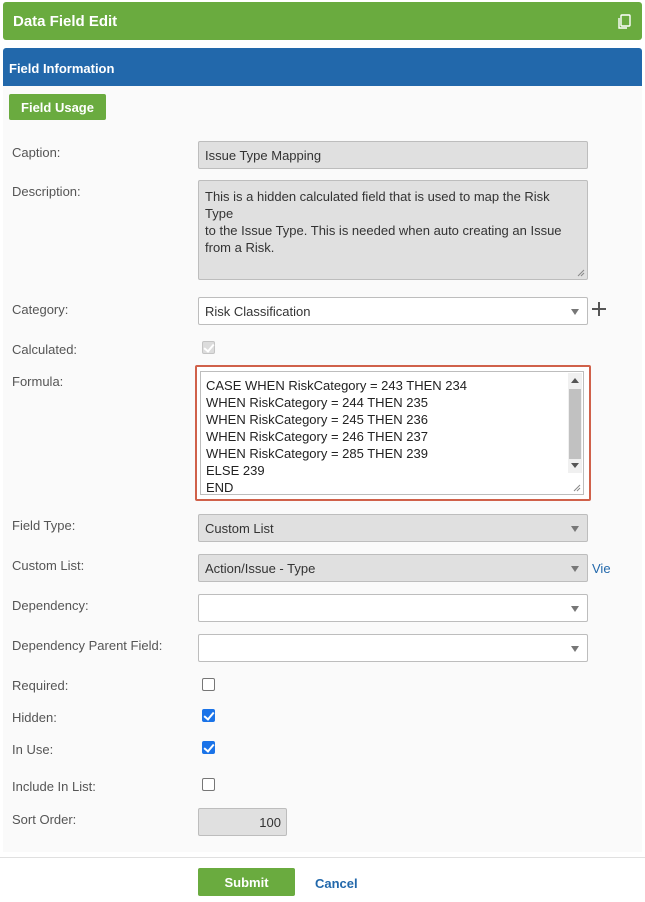 The height and width of the screenshot is (902, 645). Describe the element at coordinates (87, 645) in the screenshot. I see `dependency-parent-label: Dependency Parent Field:` at that location.